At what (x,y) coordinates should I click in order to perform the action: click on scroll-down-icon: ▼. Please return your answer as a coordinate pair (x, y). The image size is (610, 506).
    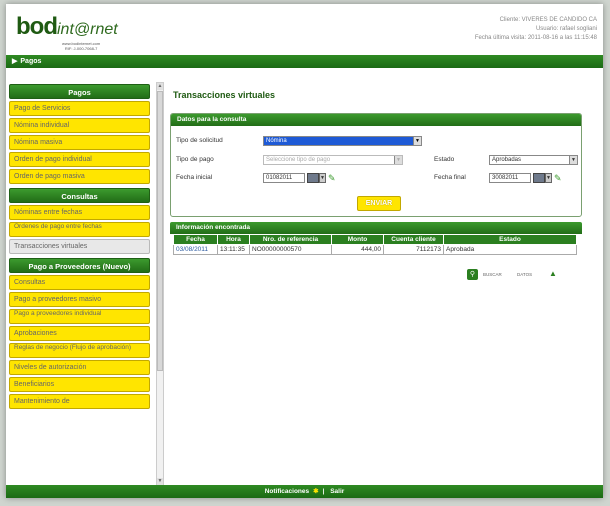
    Looking at the image, I should click on (160, 481).